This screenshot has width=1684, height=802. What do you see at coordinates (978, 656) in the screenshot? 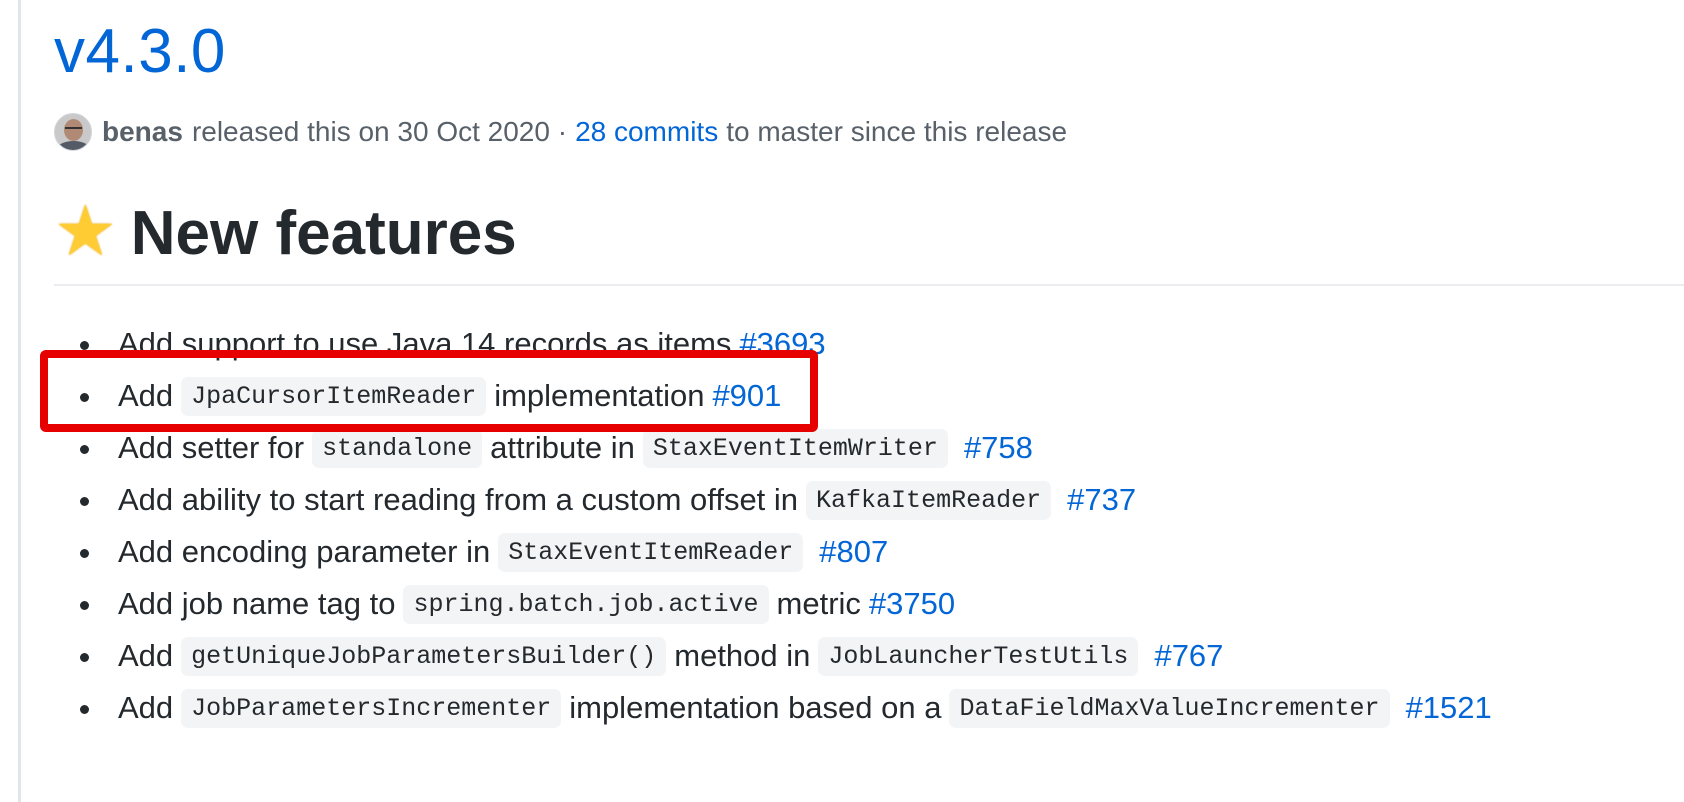
I see `inline-code: JobLauncherTestUtils` at bounding box center [978, 656].